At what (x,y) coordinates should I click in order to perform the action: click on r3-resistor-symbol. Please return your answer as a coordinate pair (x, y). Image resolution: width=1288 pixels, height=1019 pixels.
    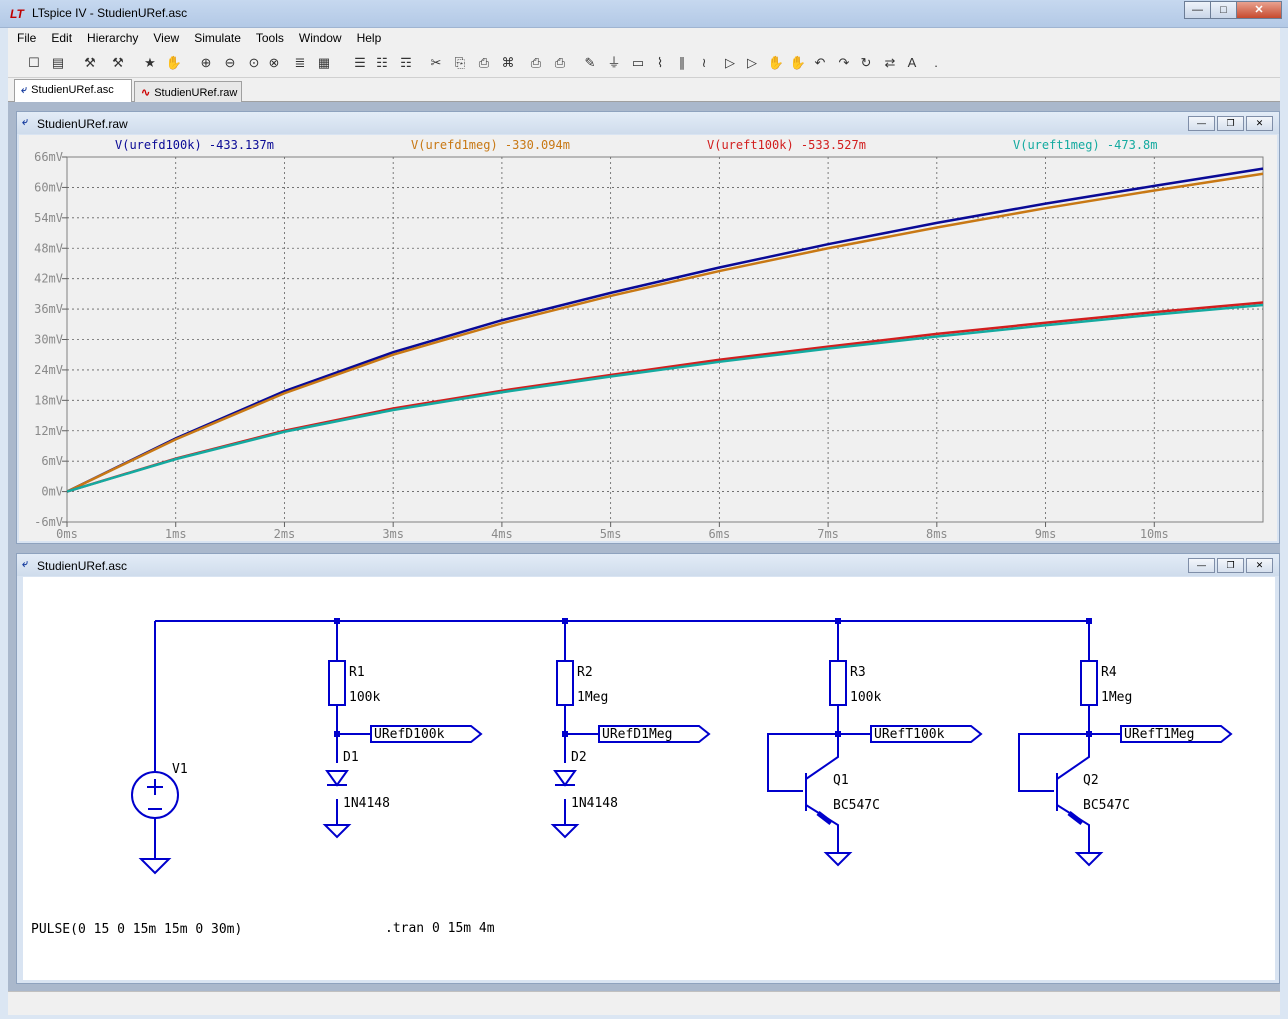
    Looking at the image, I should click on (838, 683).